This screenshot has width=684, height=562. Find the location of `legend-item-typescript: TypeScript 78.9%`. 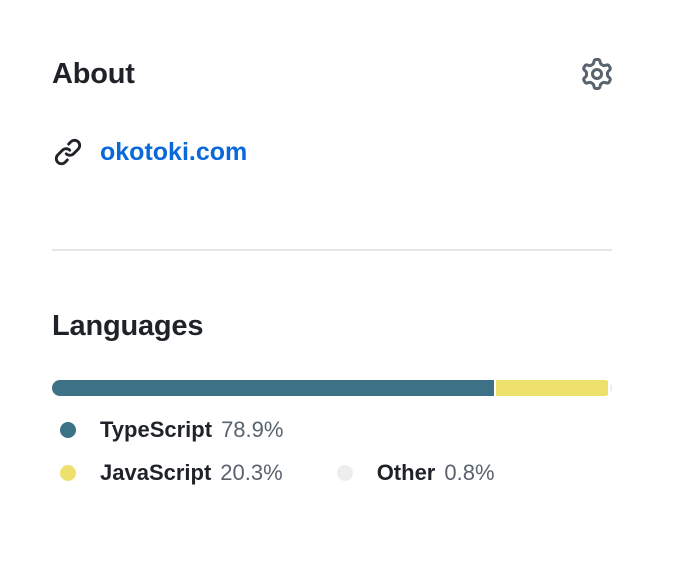

legend-item-typescript: TypeScript 78.9% is located at coordinates (167, 430).